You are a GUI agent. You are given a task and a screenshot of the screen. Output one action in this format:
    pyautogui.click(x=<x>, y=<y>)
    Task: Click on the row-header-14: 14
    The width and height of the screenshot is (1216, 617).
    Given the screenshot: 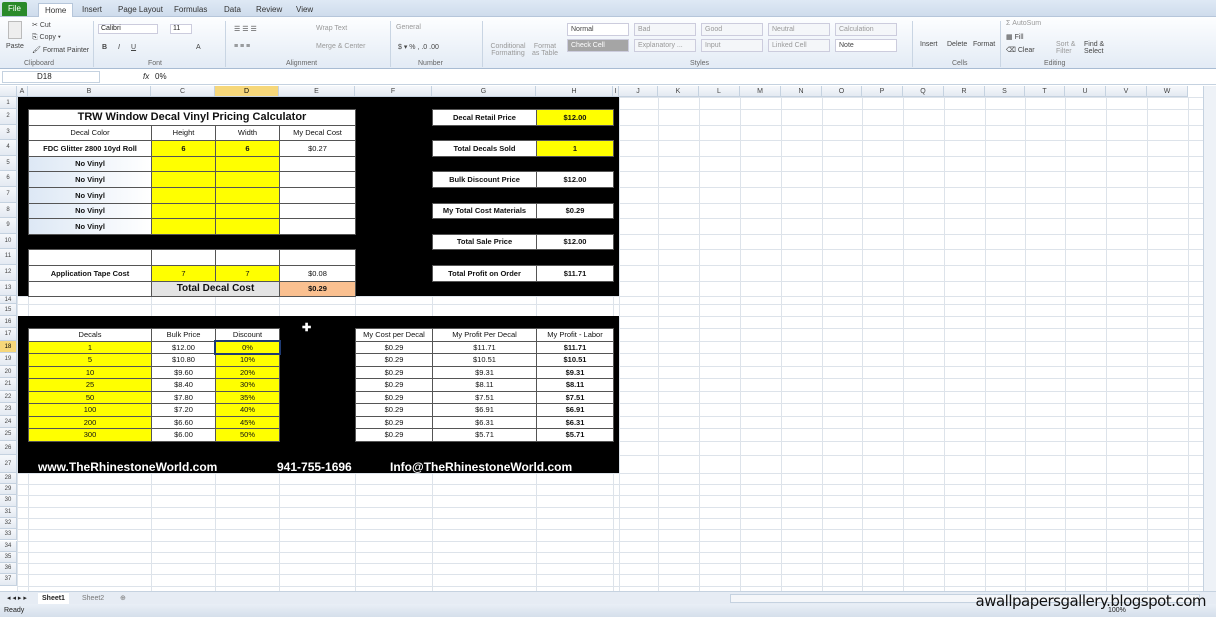 What is the action you would take?
    pyautogui.click(x=8, y=300)
    